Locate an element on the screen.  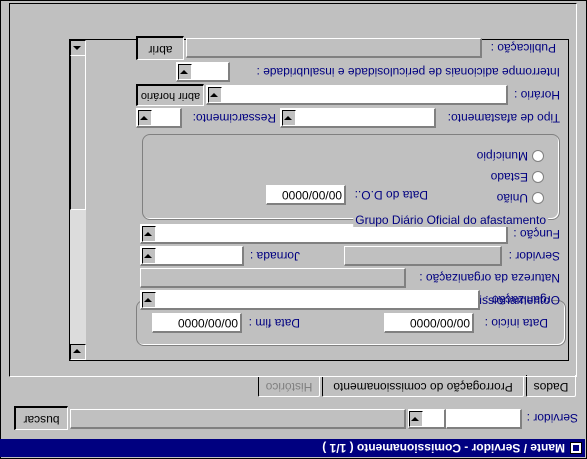
search-servidor-input is located at coordinates (484, 419).